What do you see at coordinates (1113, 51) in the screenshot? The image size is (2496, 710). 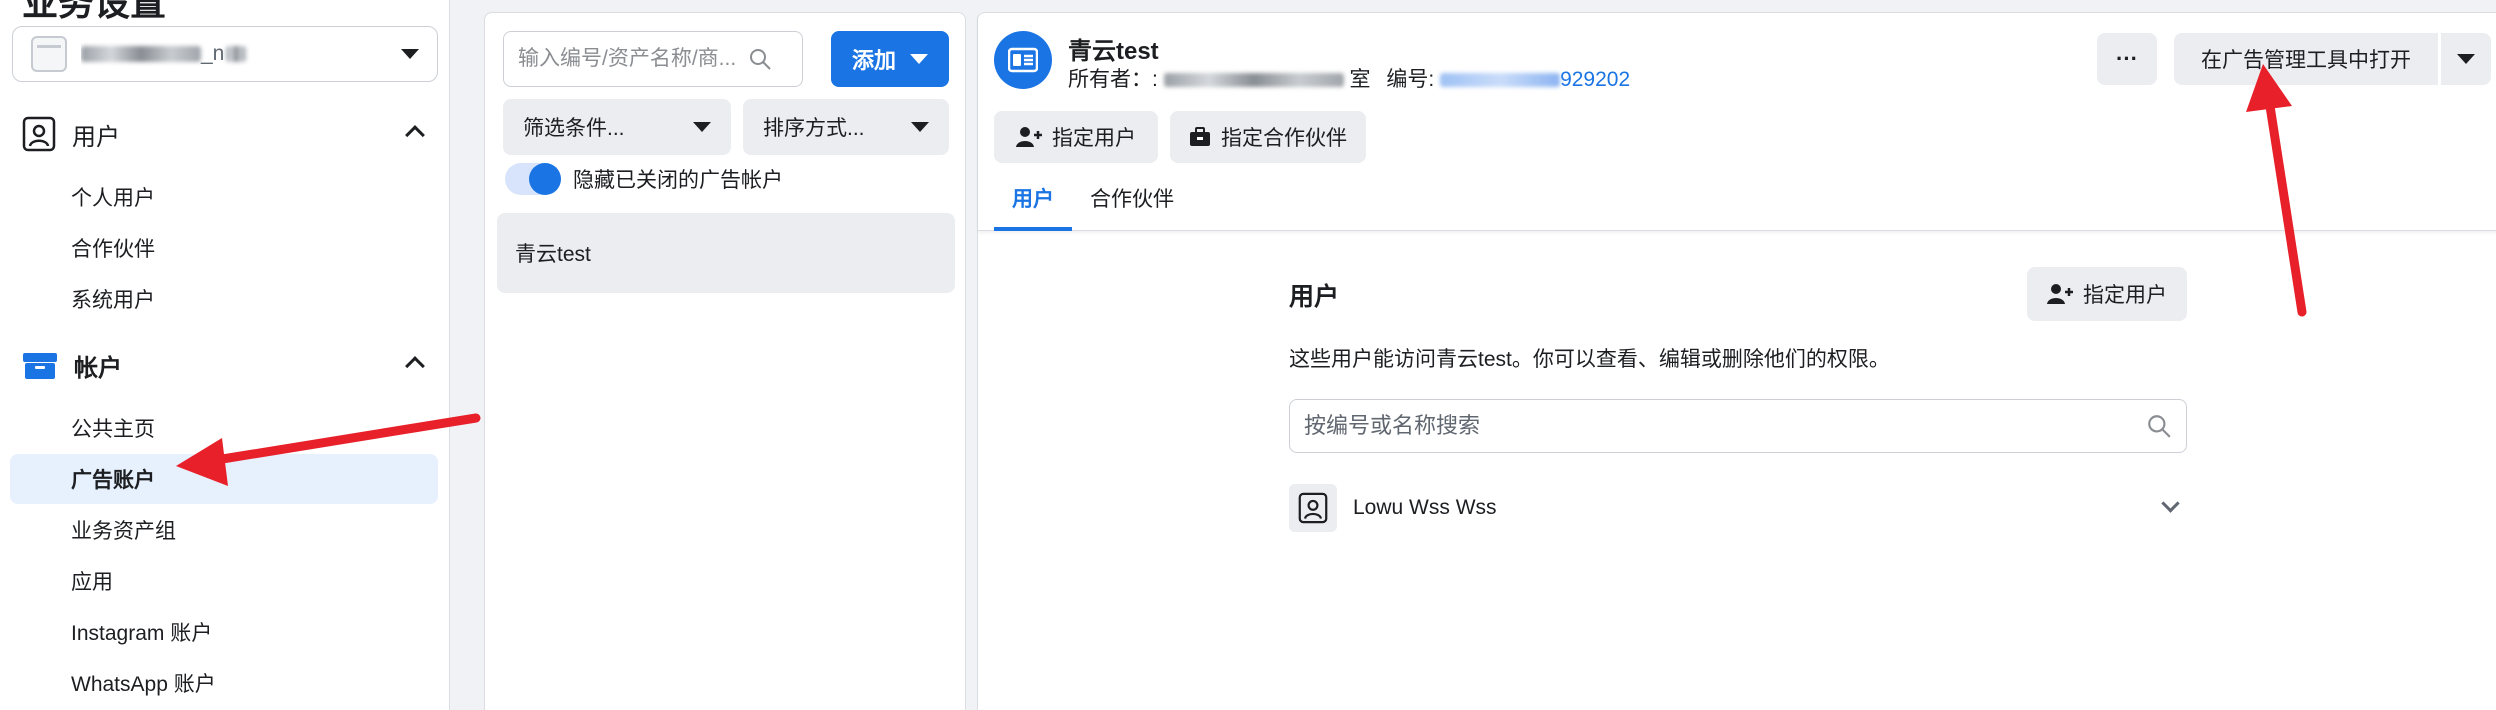 I see `account-name: 青云test` at bounding box center [1113, 51].